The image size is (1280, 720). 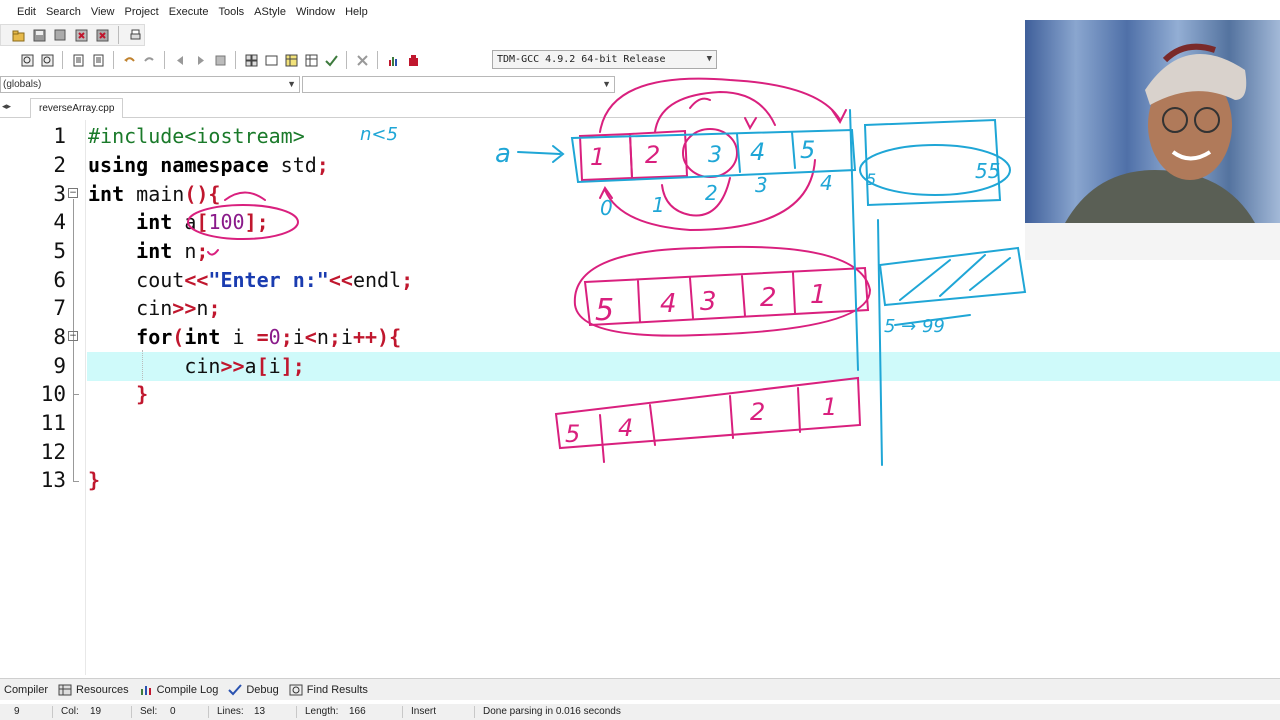 What do you see at coordinates (315, 12) in the screenshot?
I see `menu-window: Window` at bounding box center [315, 12].